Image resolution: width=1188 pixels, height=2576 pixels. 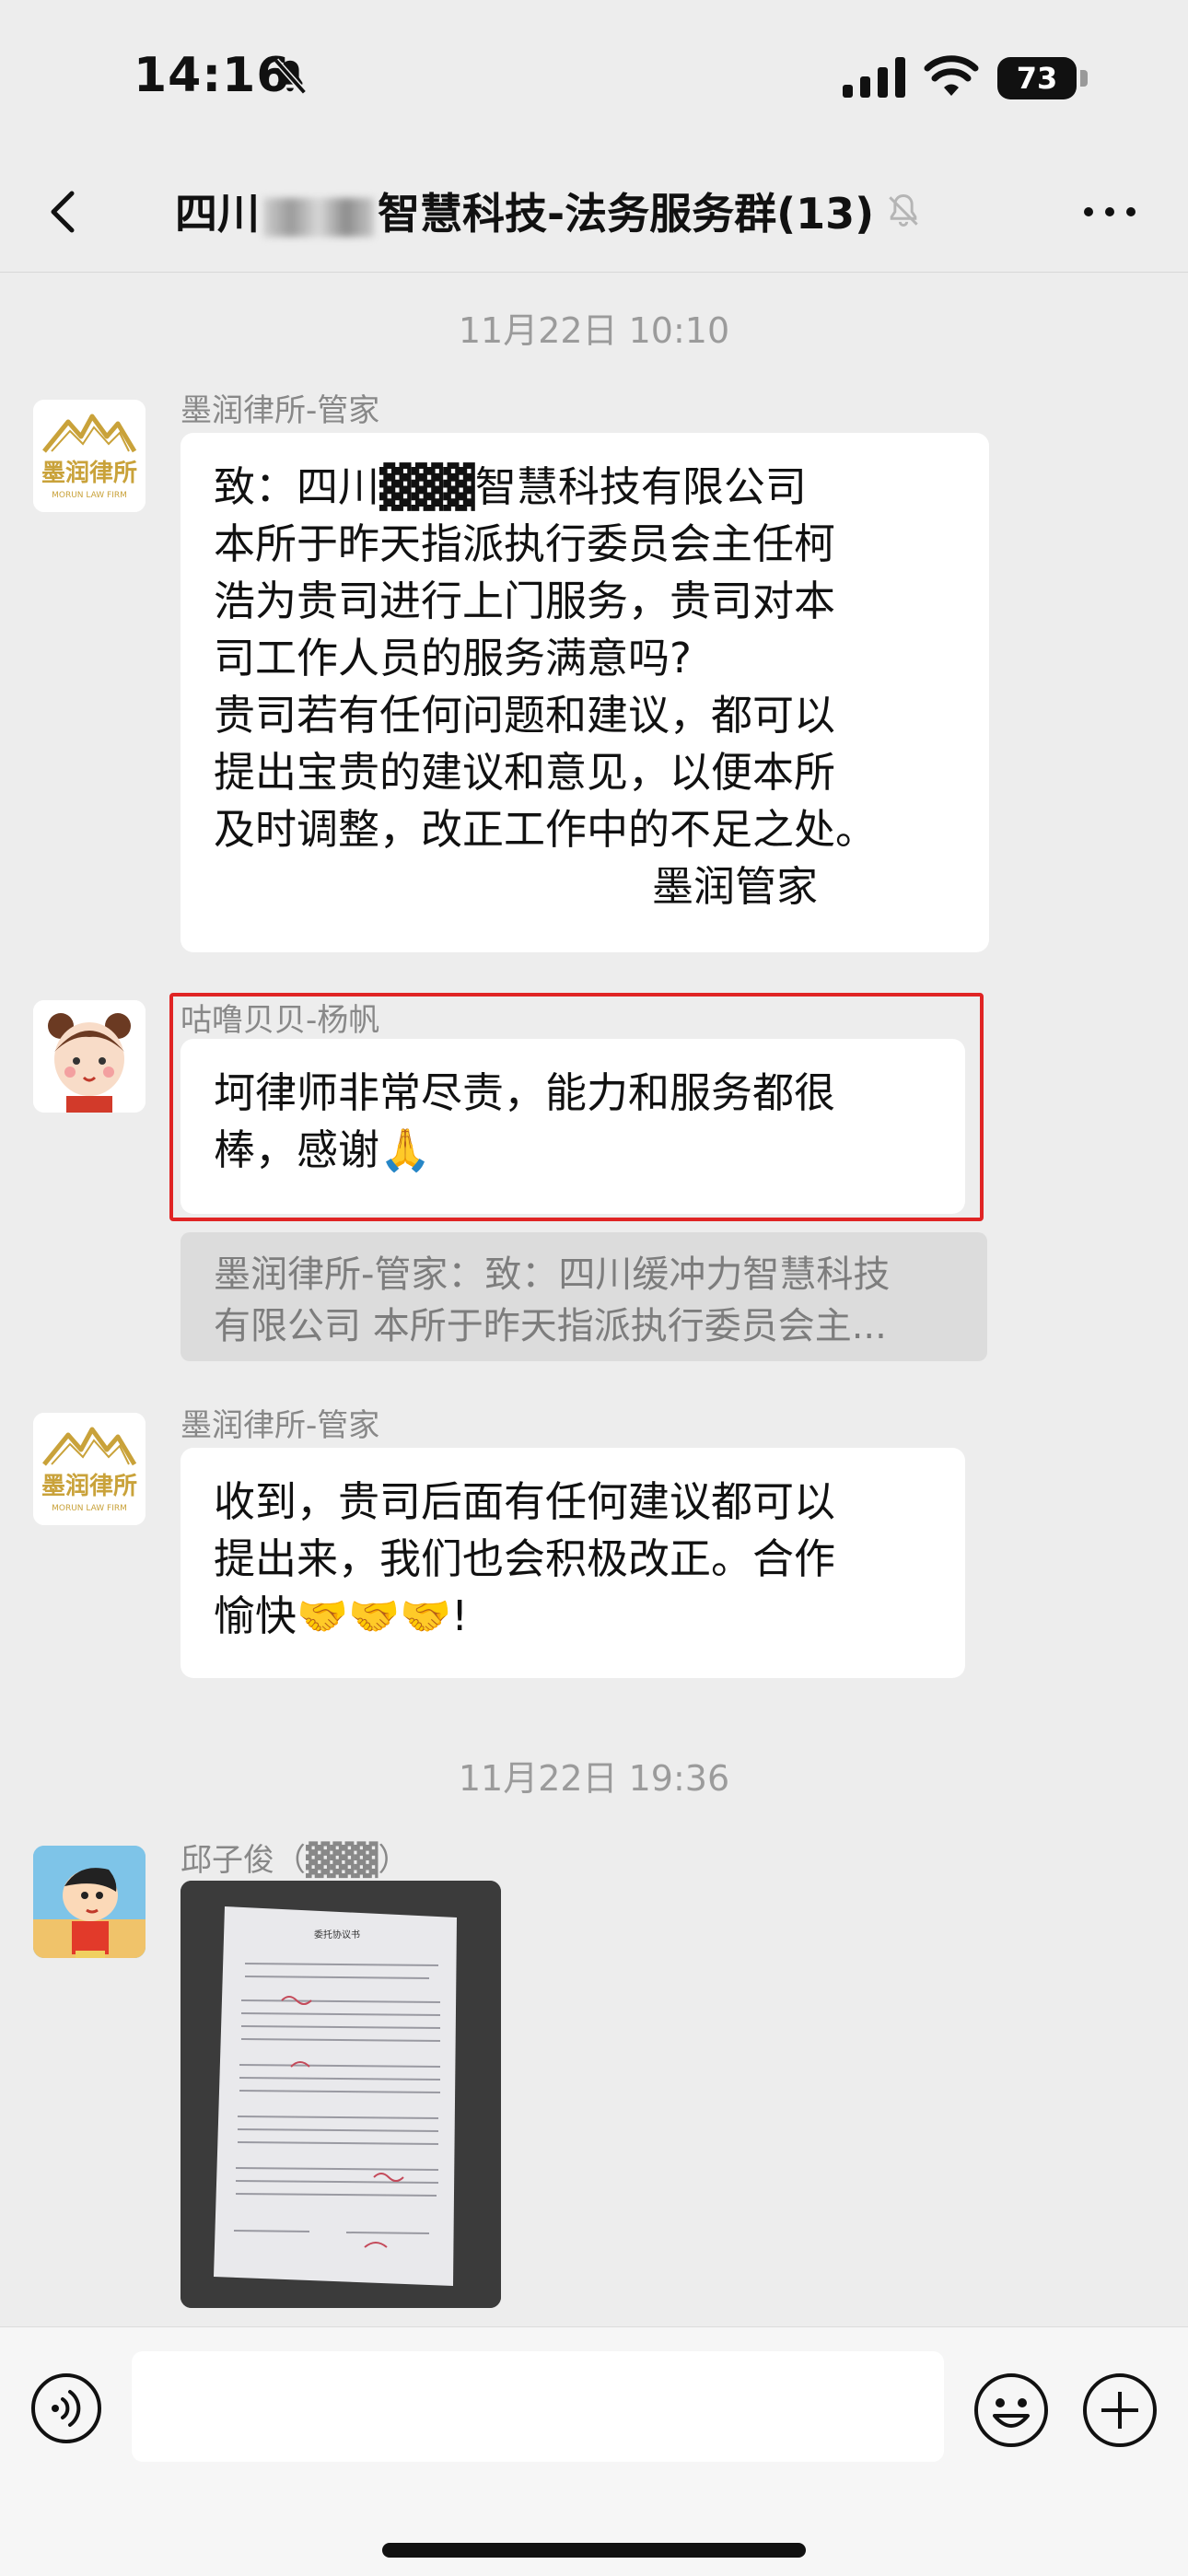 What do you see at coordinates (337, 1935) in the screenshot?
I see `document-title: 委托协议书` at bounding box center [337, 1935].